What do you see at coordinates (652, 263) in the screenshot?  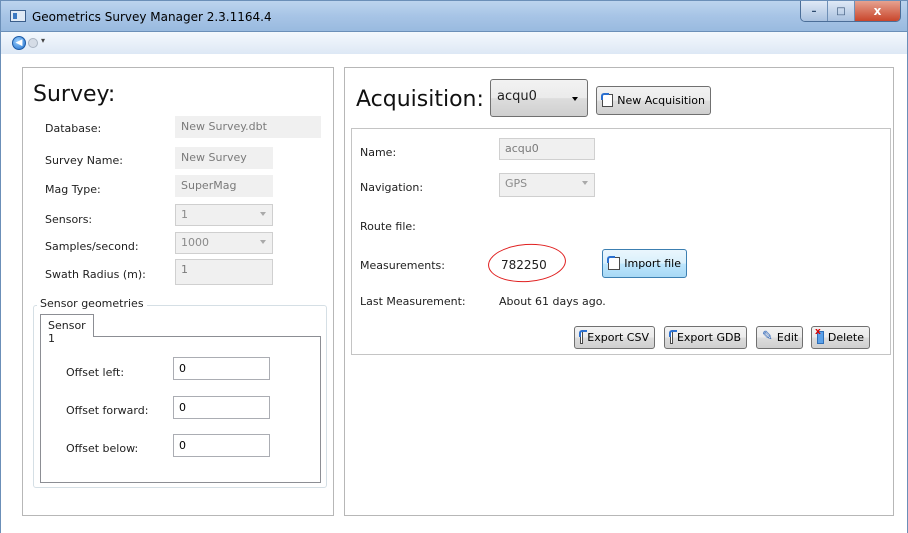 I see `import-file-label: Import file` at bounding box center [652, 263].